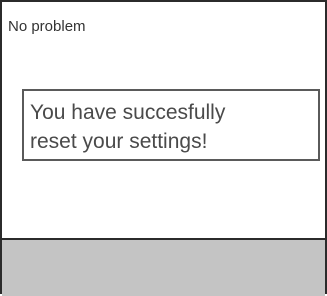 Image resolution: width=327 pixels, height=296 pixels. I want to click on message-line-2: reset your settings!, so click(119, 141).